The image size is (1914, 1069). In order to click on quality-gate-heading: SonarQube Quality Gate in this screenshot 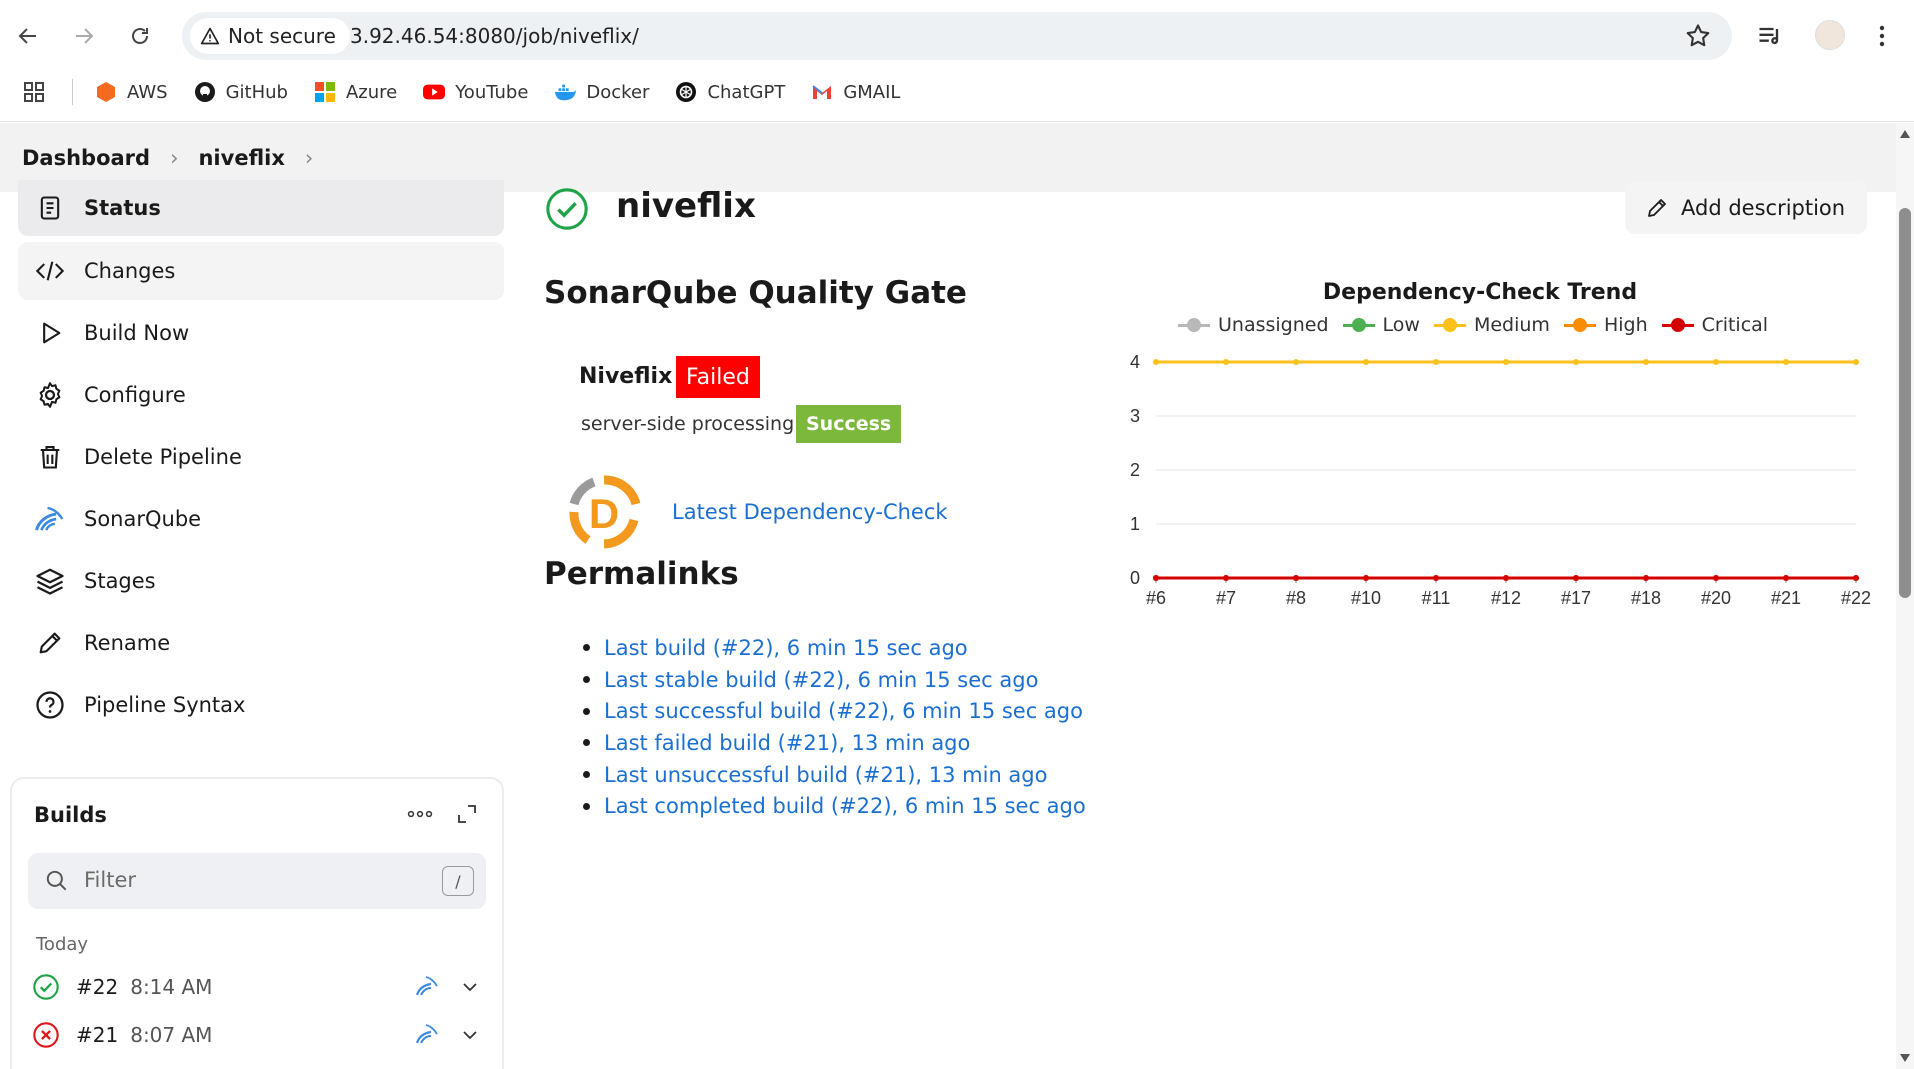, I will do `click(755, 293)`.